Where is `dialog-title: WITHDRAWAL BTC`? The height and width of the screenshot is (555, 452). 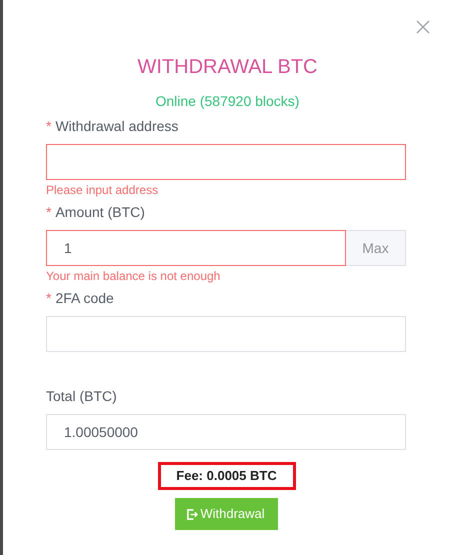
dialog-title: WITHDRAWAL BTC is located at coordinates (228, 67).